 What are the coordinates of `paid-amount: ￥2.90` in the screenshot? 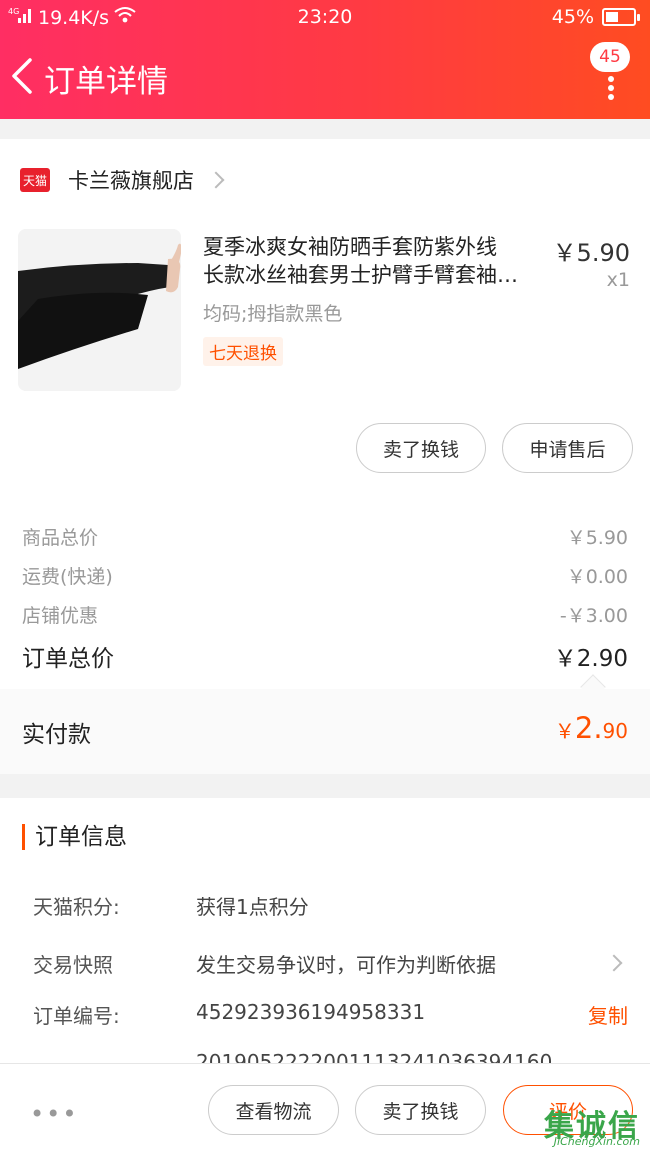 It's located at (591, 728).